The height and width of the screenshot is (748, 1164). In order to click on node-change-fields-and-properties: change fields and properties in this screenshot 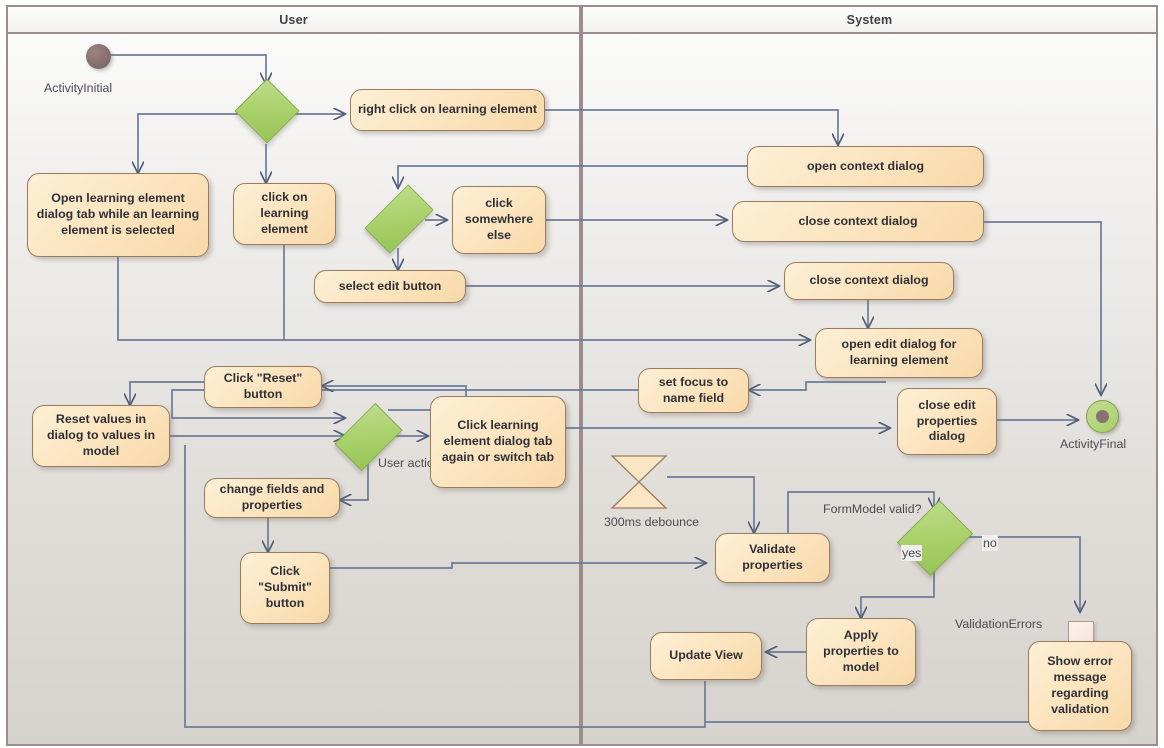, I will do `click(272, 498)`.